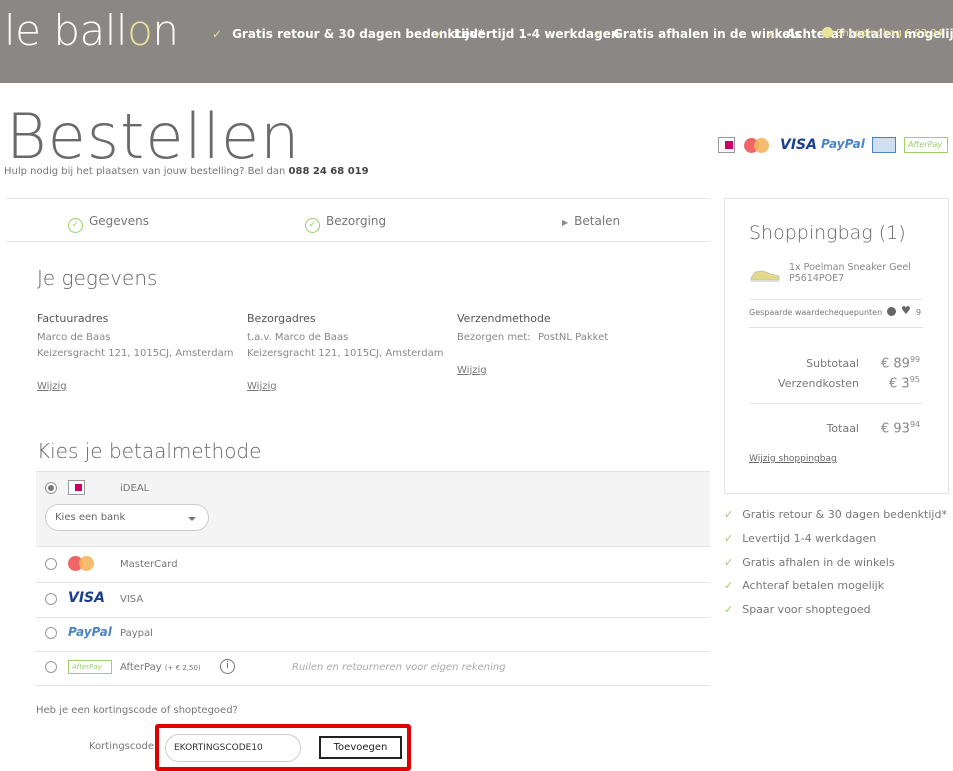 The image size is (953, 771). I want to click on payment-label: VISA, so click(132, 599).